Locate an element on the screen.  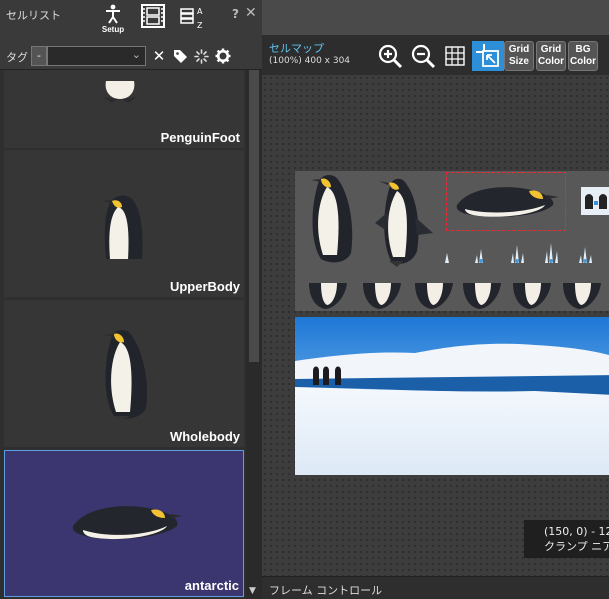
spinner-icon is located at coordinates (201, 56).